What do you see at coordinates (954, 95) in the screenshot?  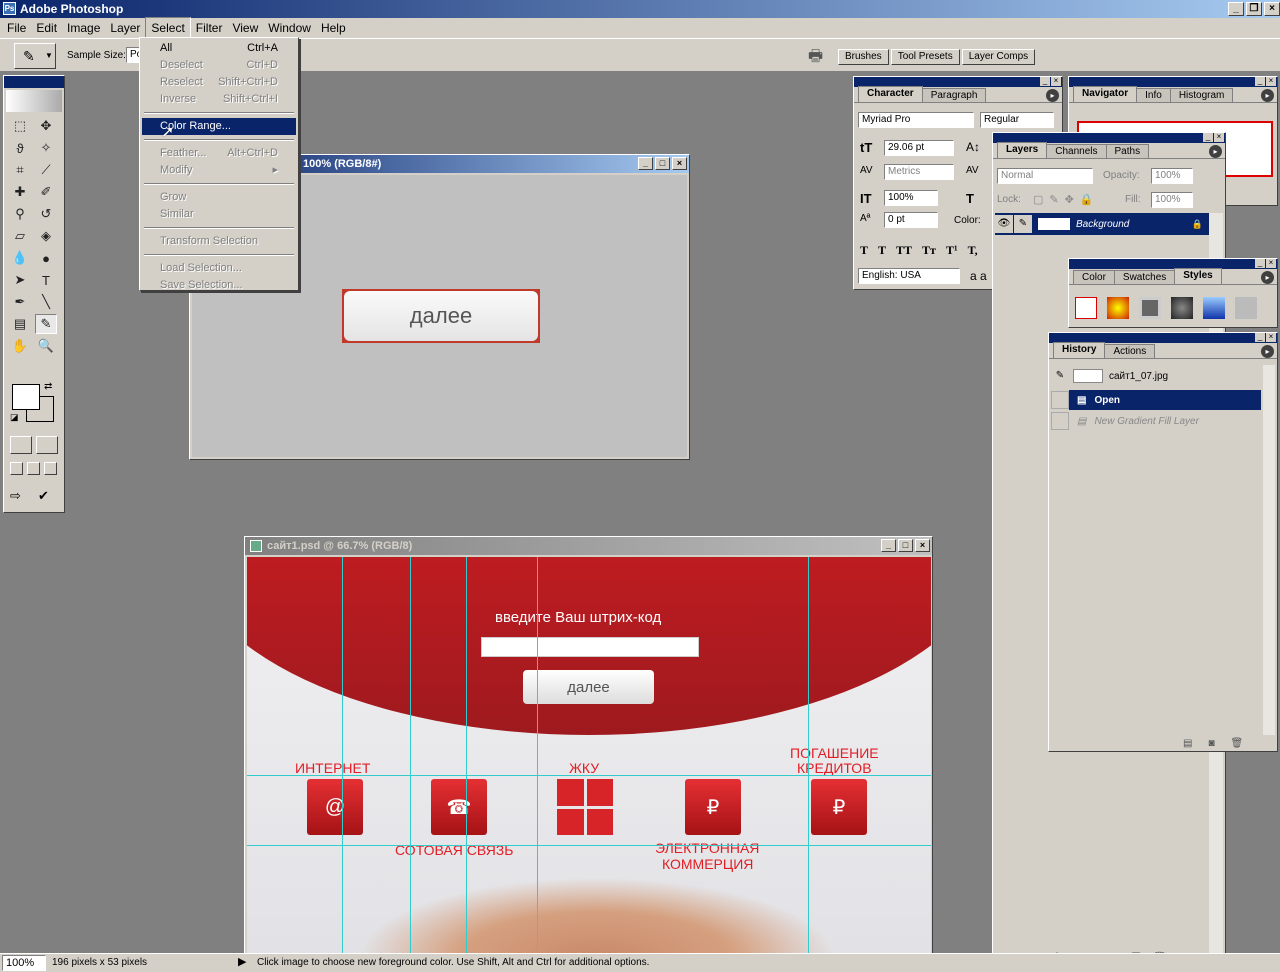 I see `tab-paragraph: Paragraph` at bounding box center [954, 95].